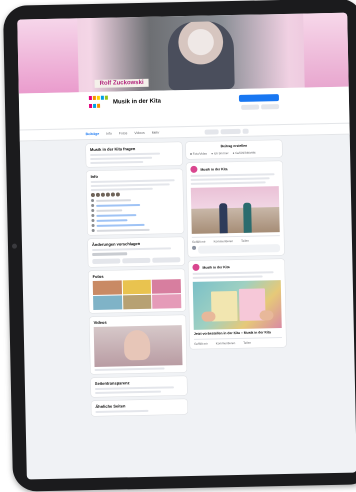 Image resolution: width=356 pixels, height=492 pixels. I want to click on comment, so click(236, 249).